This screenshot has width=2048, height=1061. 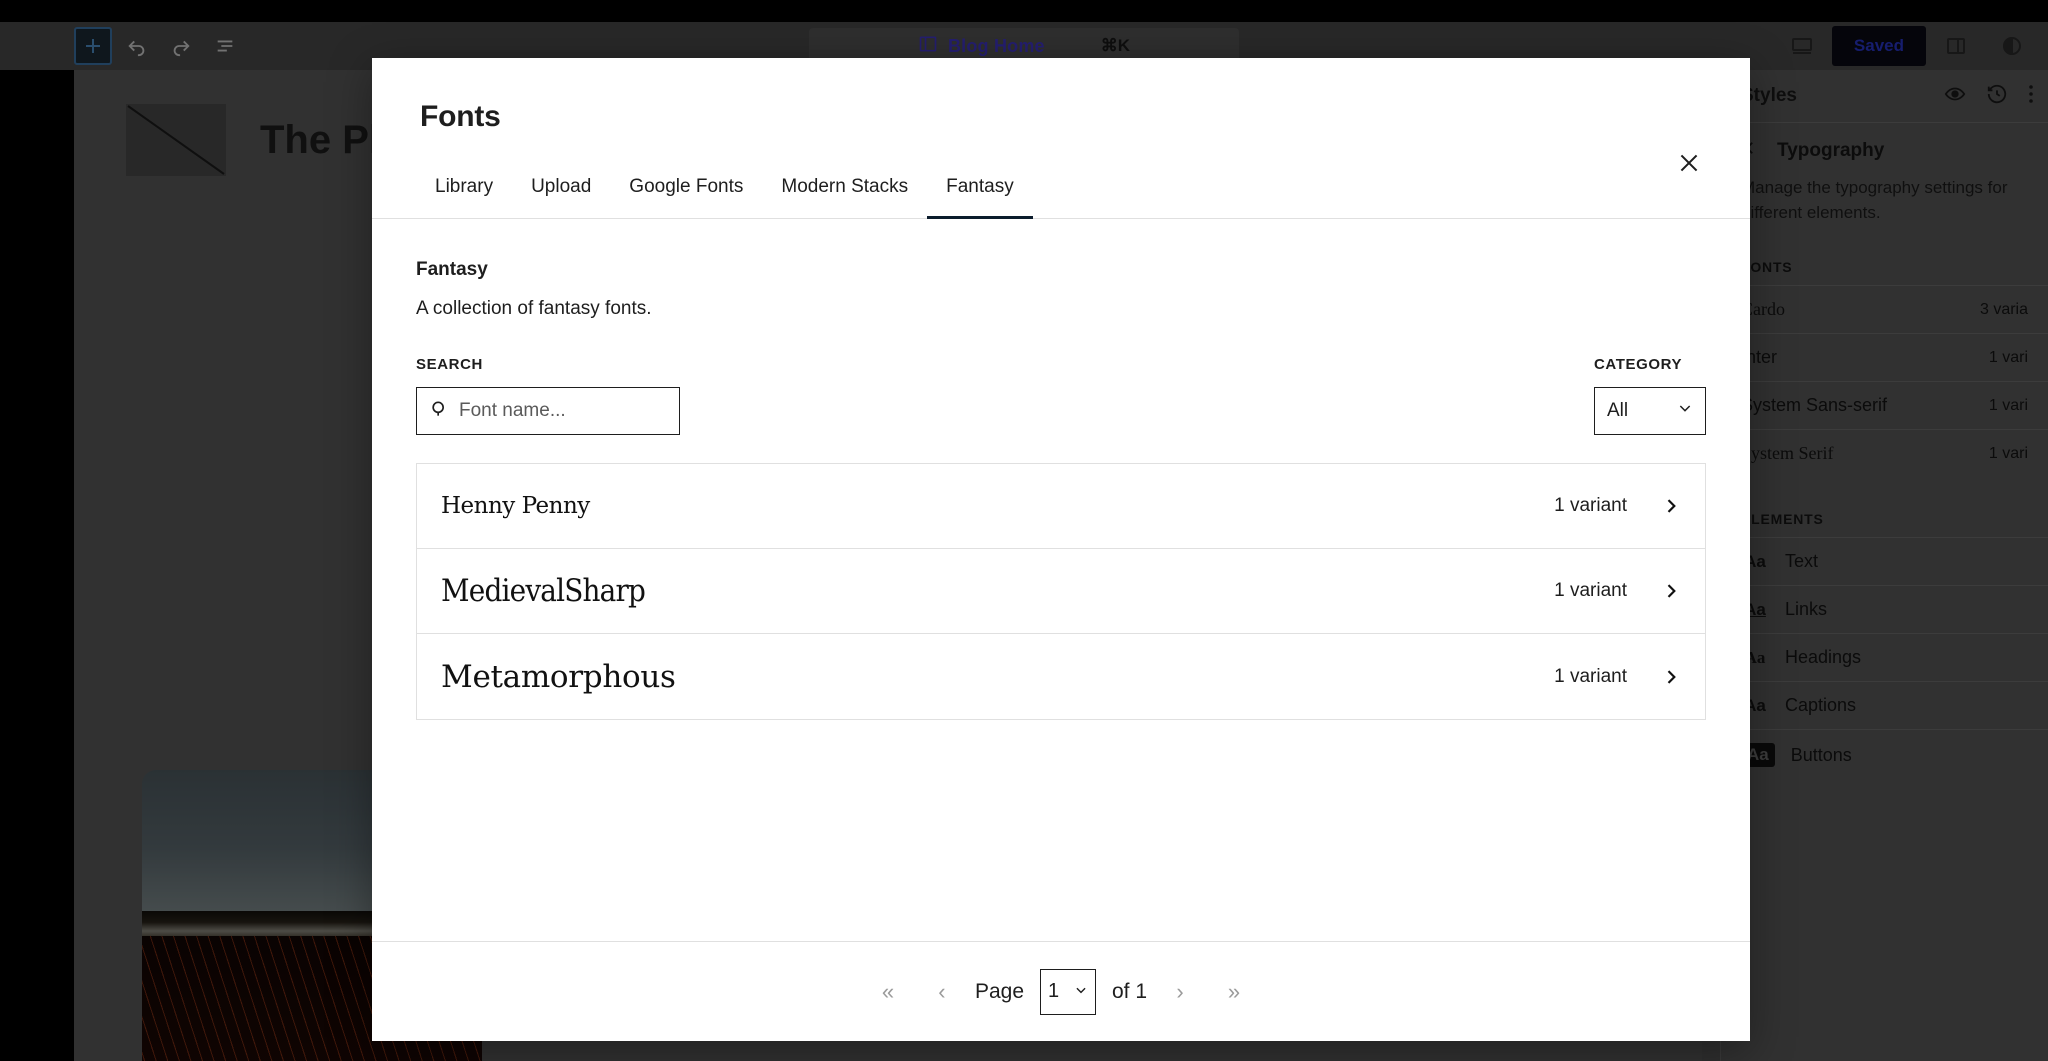 I want to click on search-field: SEARCH, so click(x=548, y=395).